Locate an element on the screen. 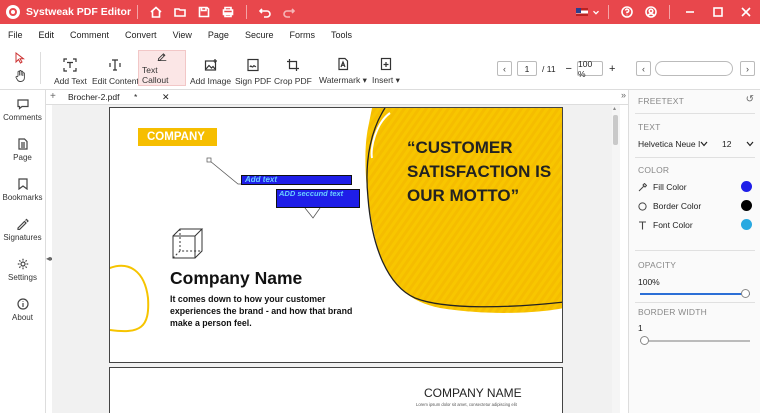  page-number-input: 1 is located at coordinates (527, 68).